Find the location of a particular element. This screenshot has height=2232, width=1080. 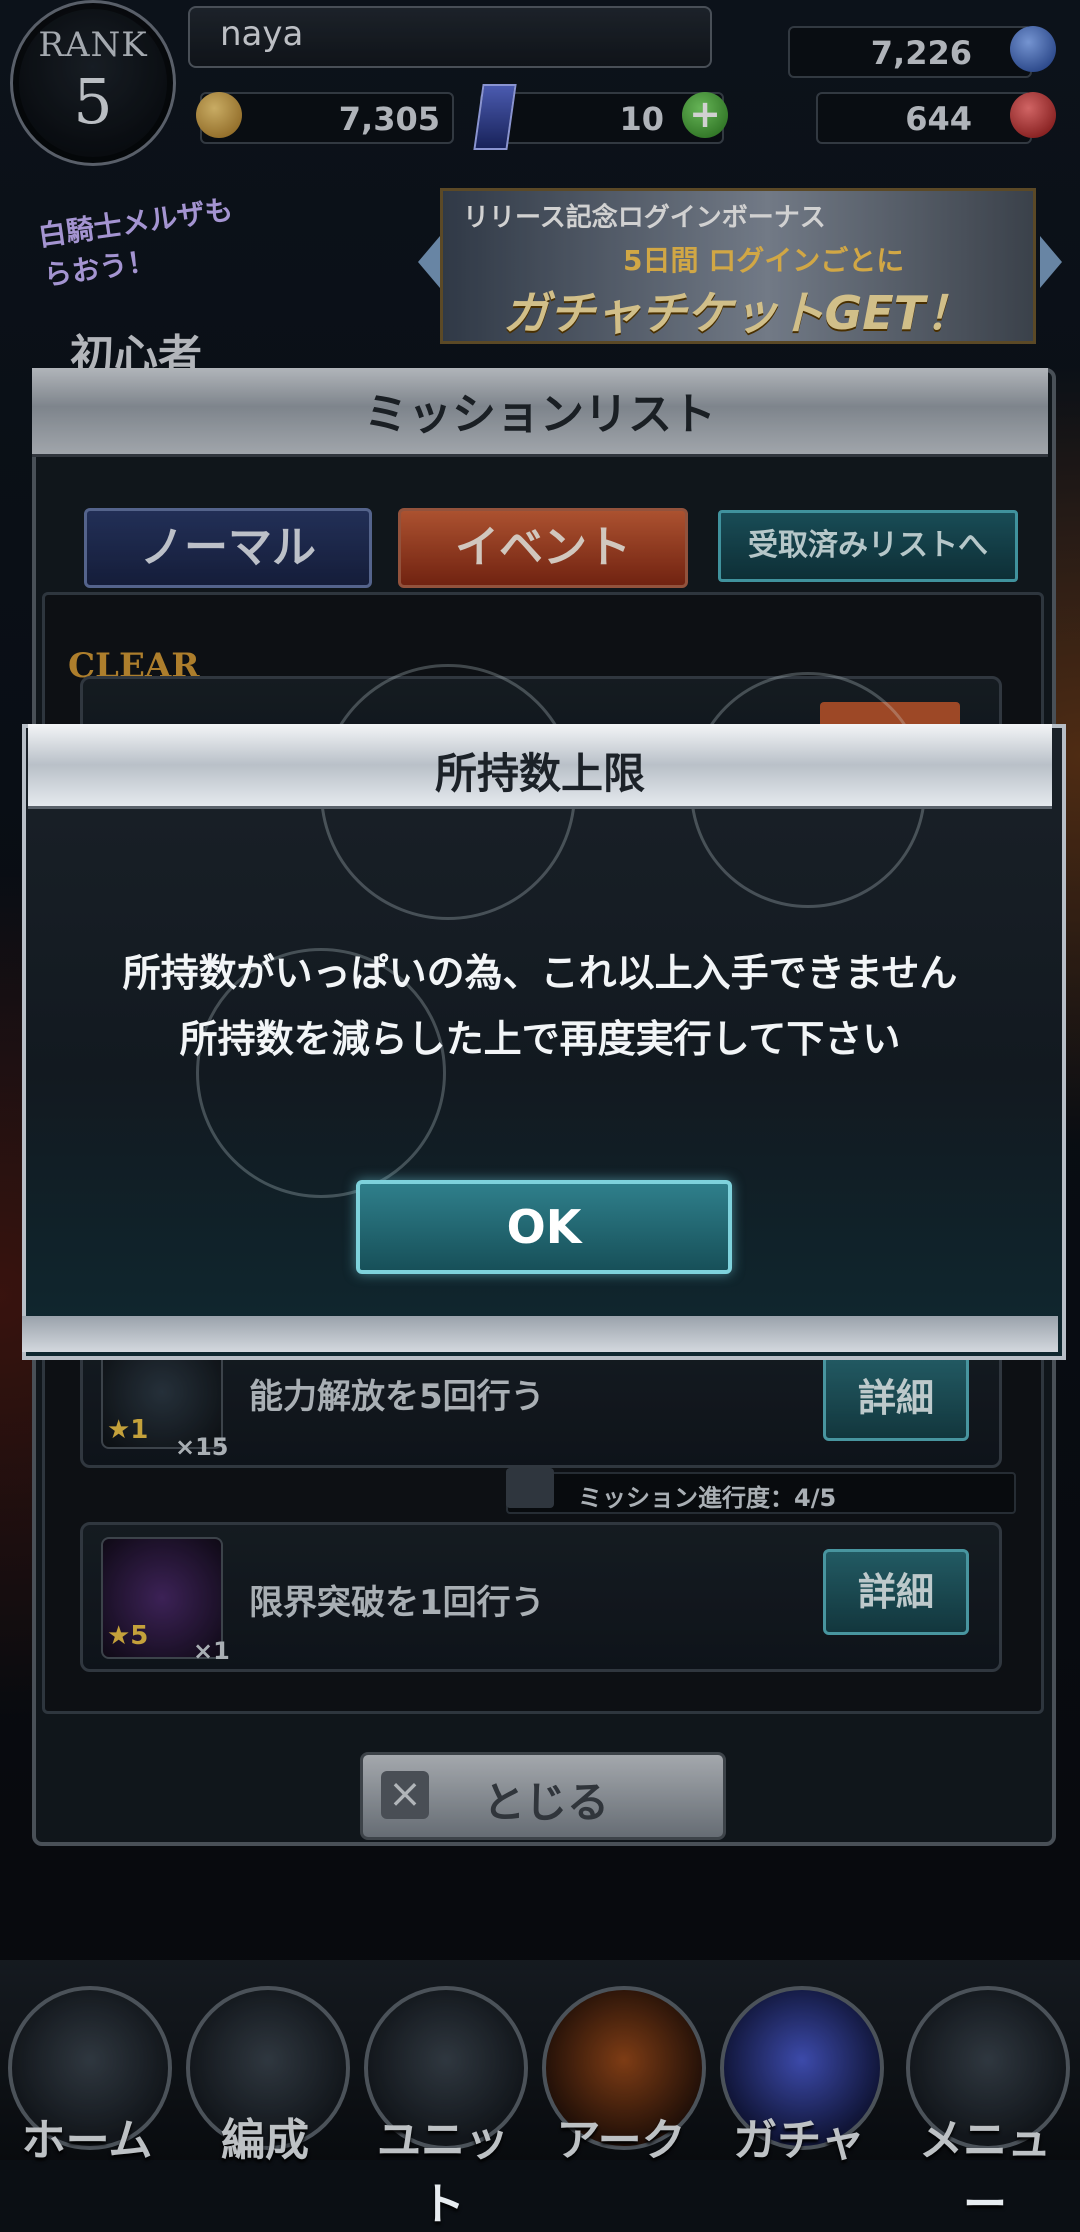

dialog-footer-ornament is located at coordinates (540, 1334).